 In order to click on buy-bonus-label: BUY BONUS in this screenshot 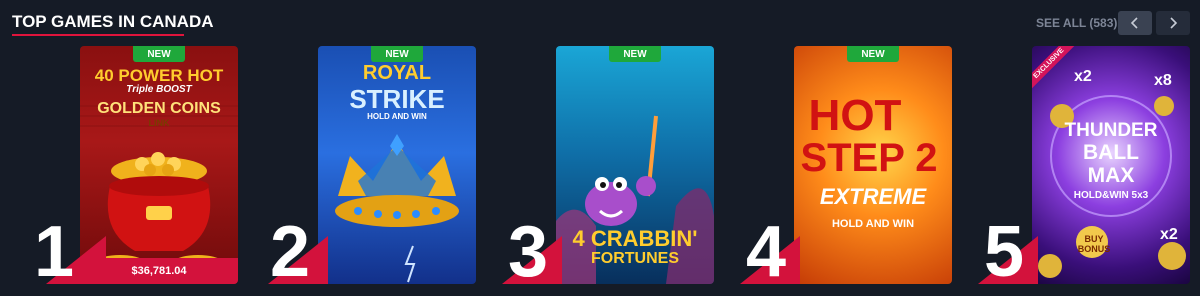, I will do `click(1094, 244)`.